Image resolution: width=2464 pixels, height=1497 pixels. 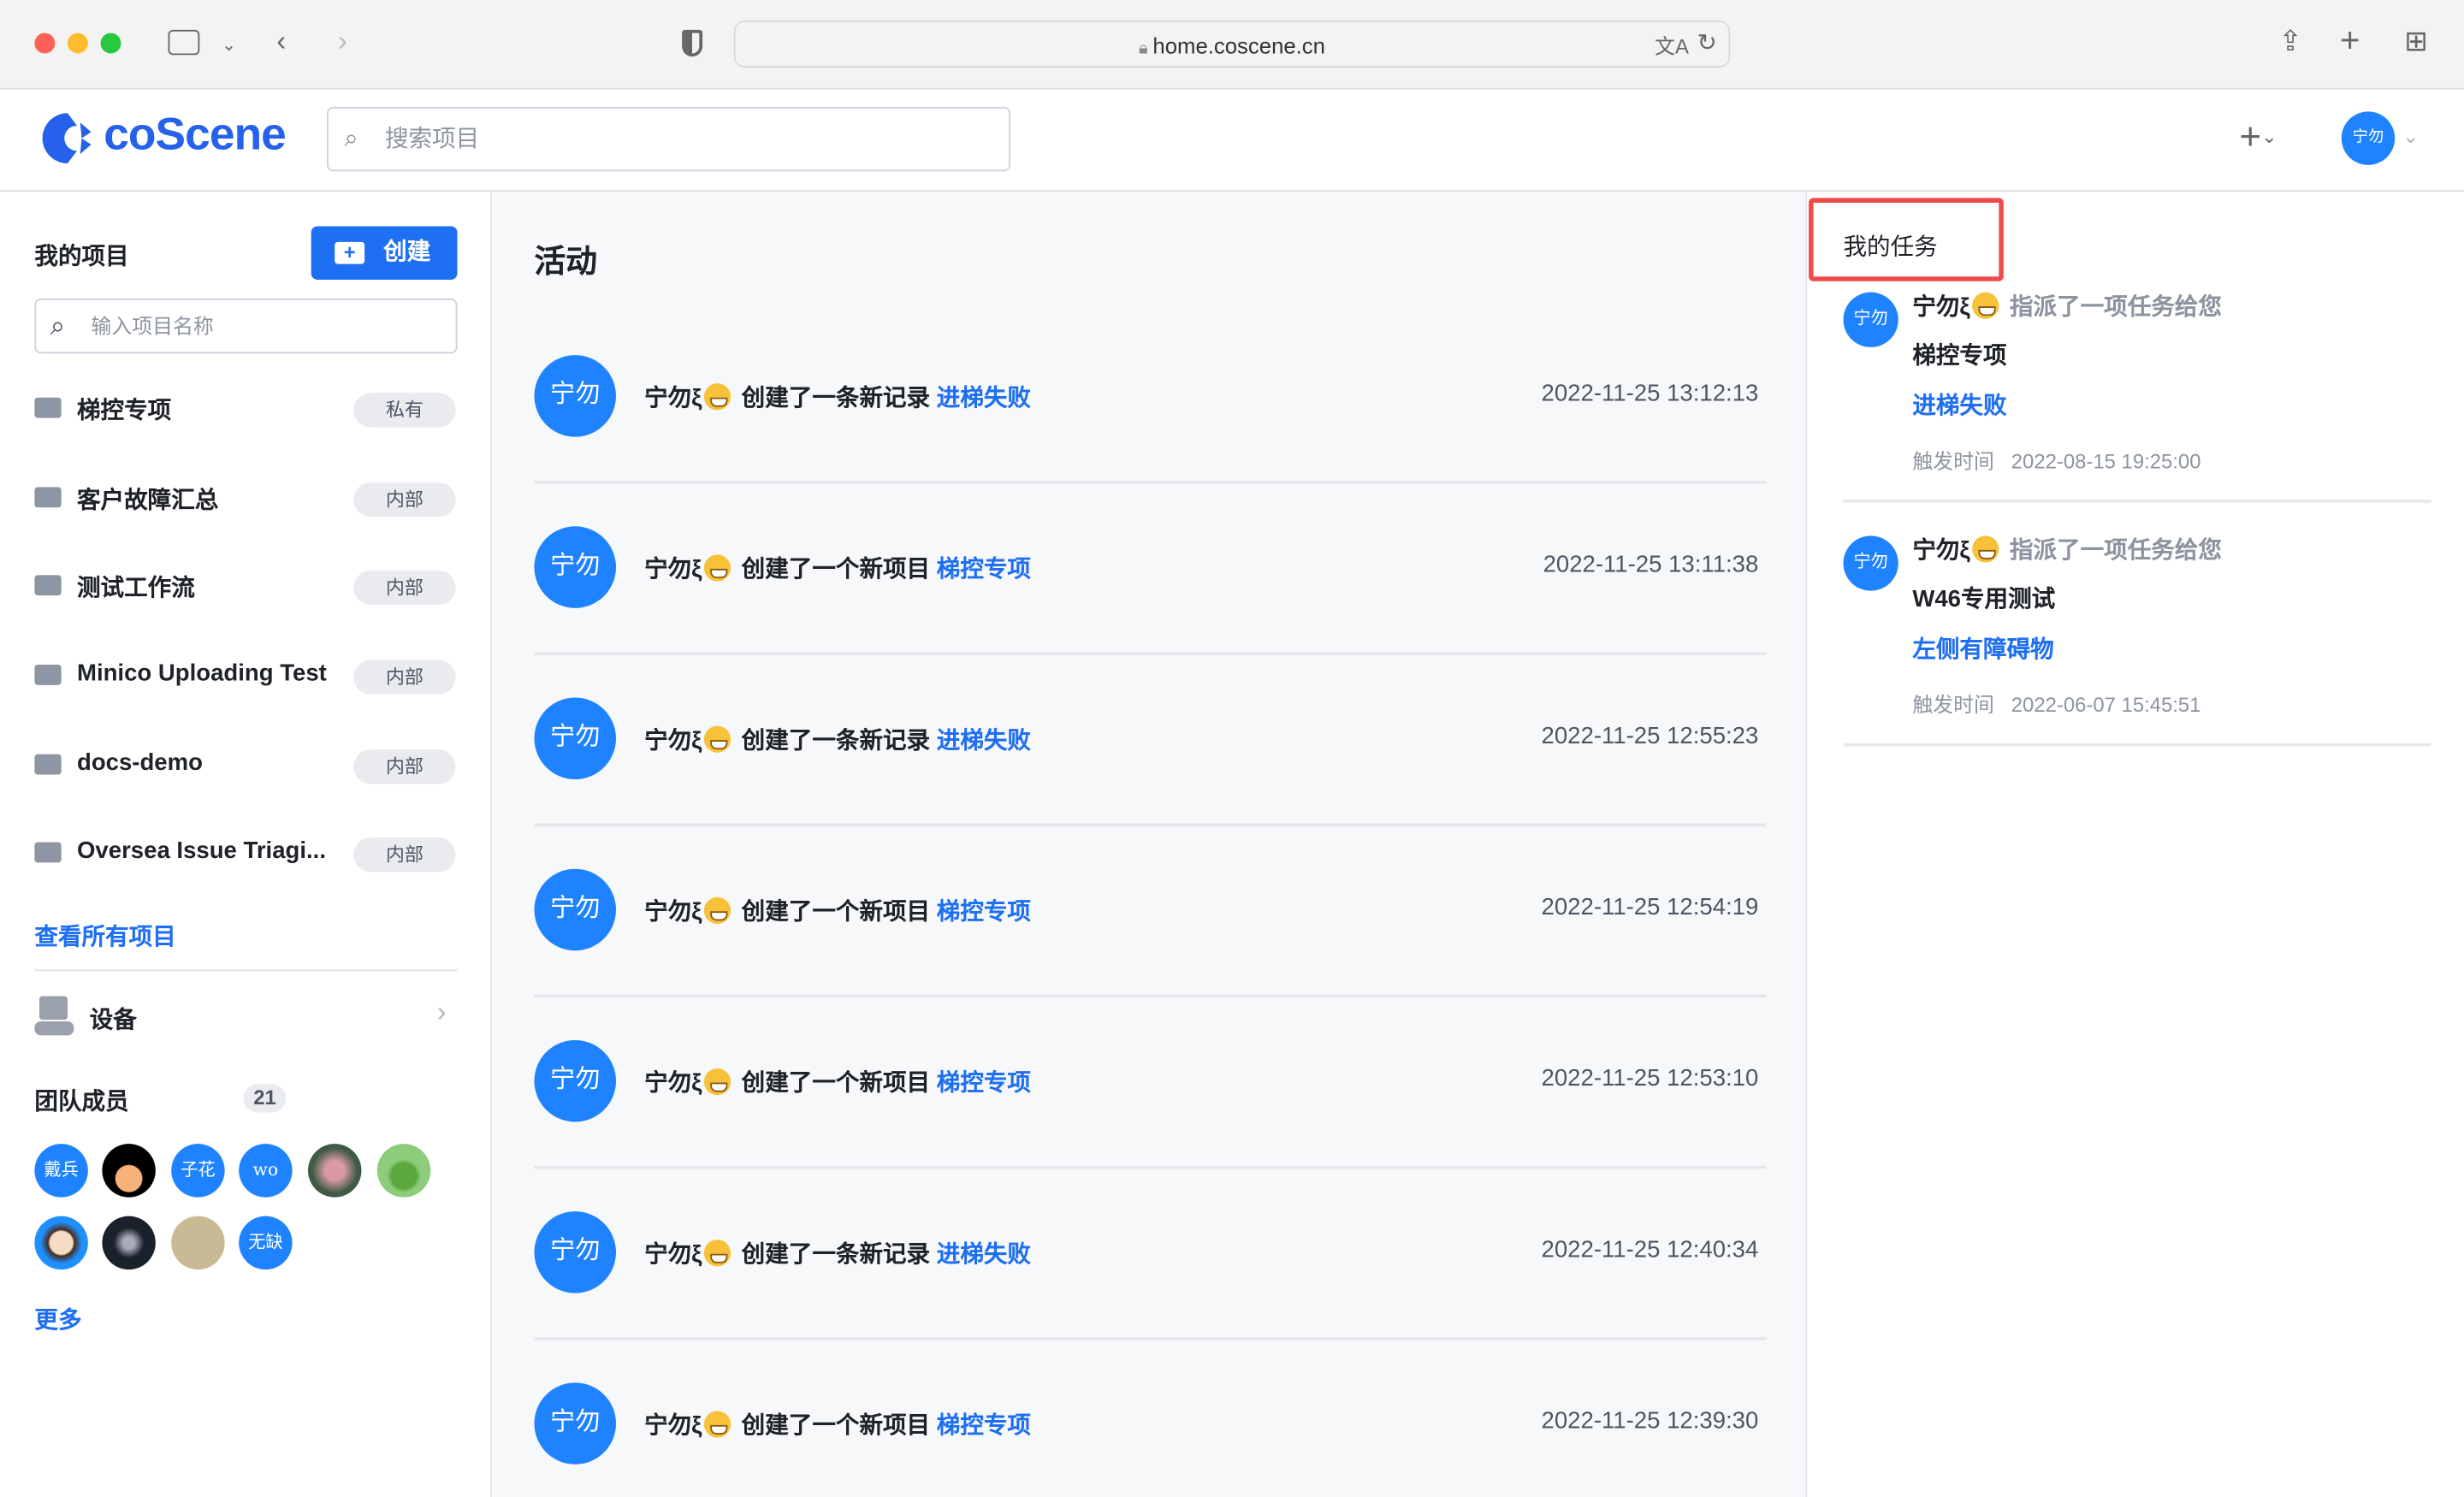 I want to click on view-all-projects-link: 查看所有项目, so click(x=104, y=935).